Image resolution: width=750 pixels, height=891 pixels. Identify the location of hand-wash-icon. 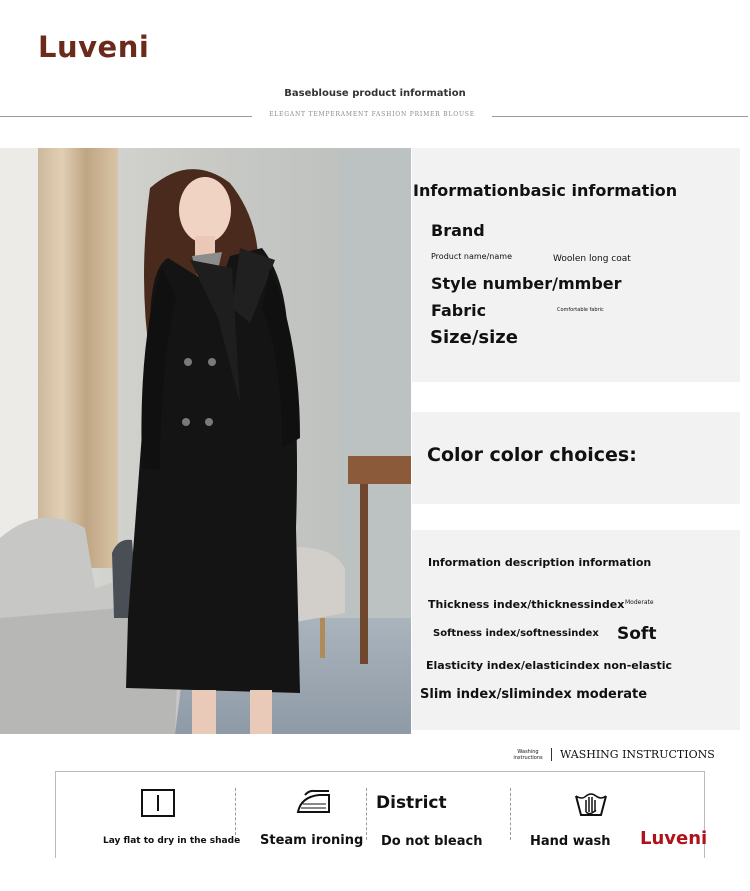
(591, 804).